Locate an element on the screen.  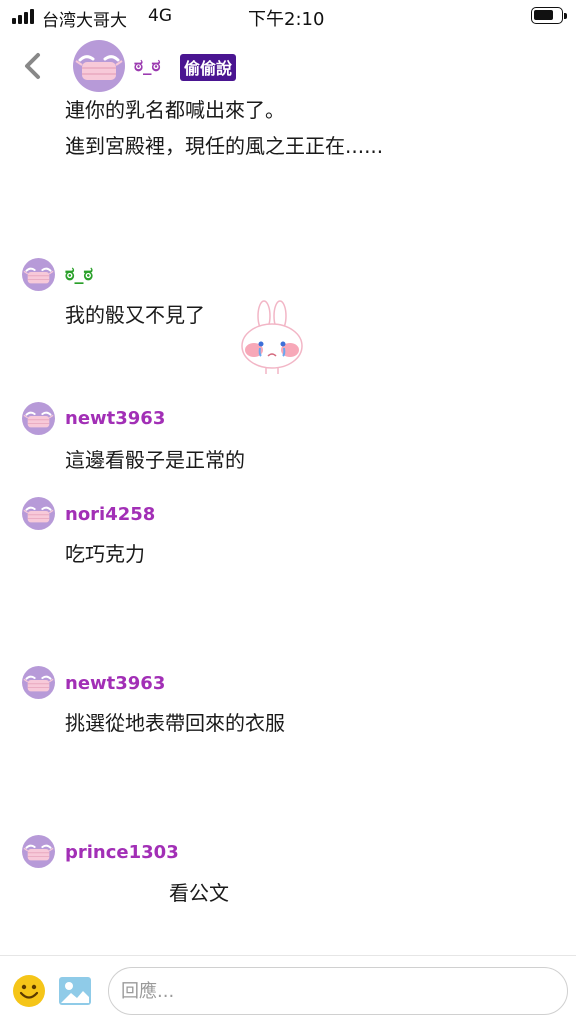
message-text: 這邊看骰子是正常的 is located at coordinates (155, 460).